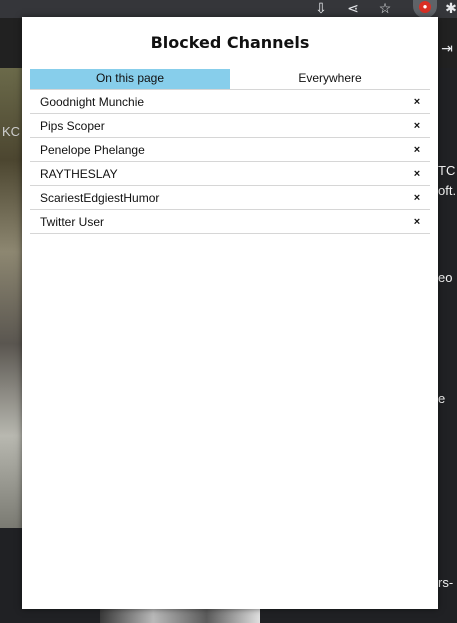 The width and height of the screenshot is (457, 623). What do you see at coordinates (100, 197) in the screenshot?
I see `channel-name: ScariestEdgiestHumor` at bounding box center [100, 197].